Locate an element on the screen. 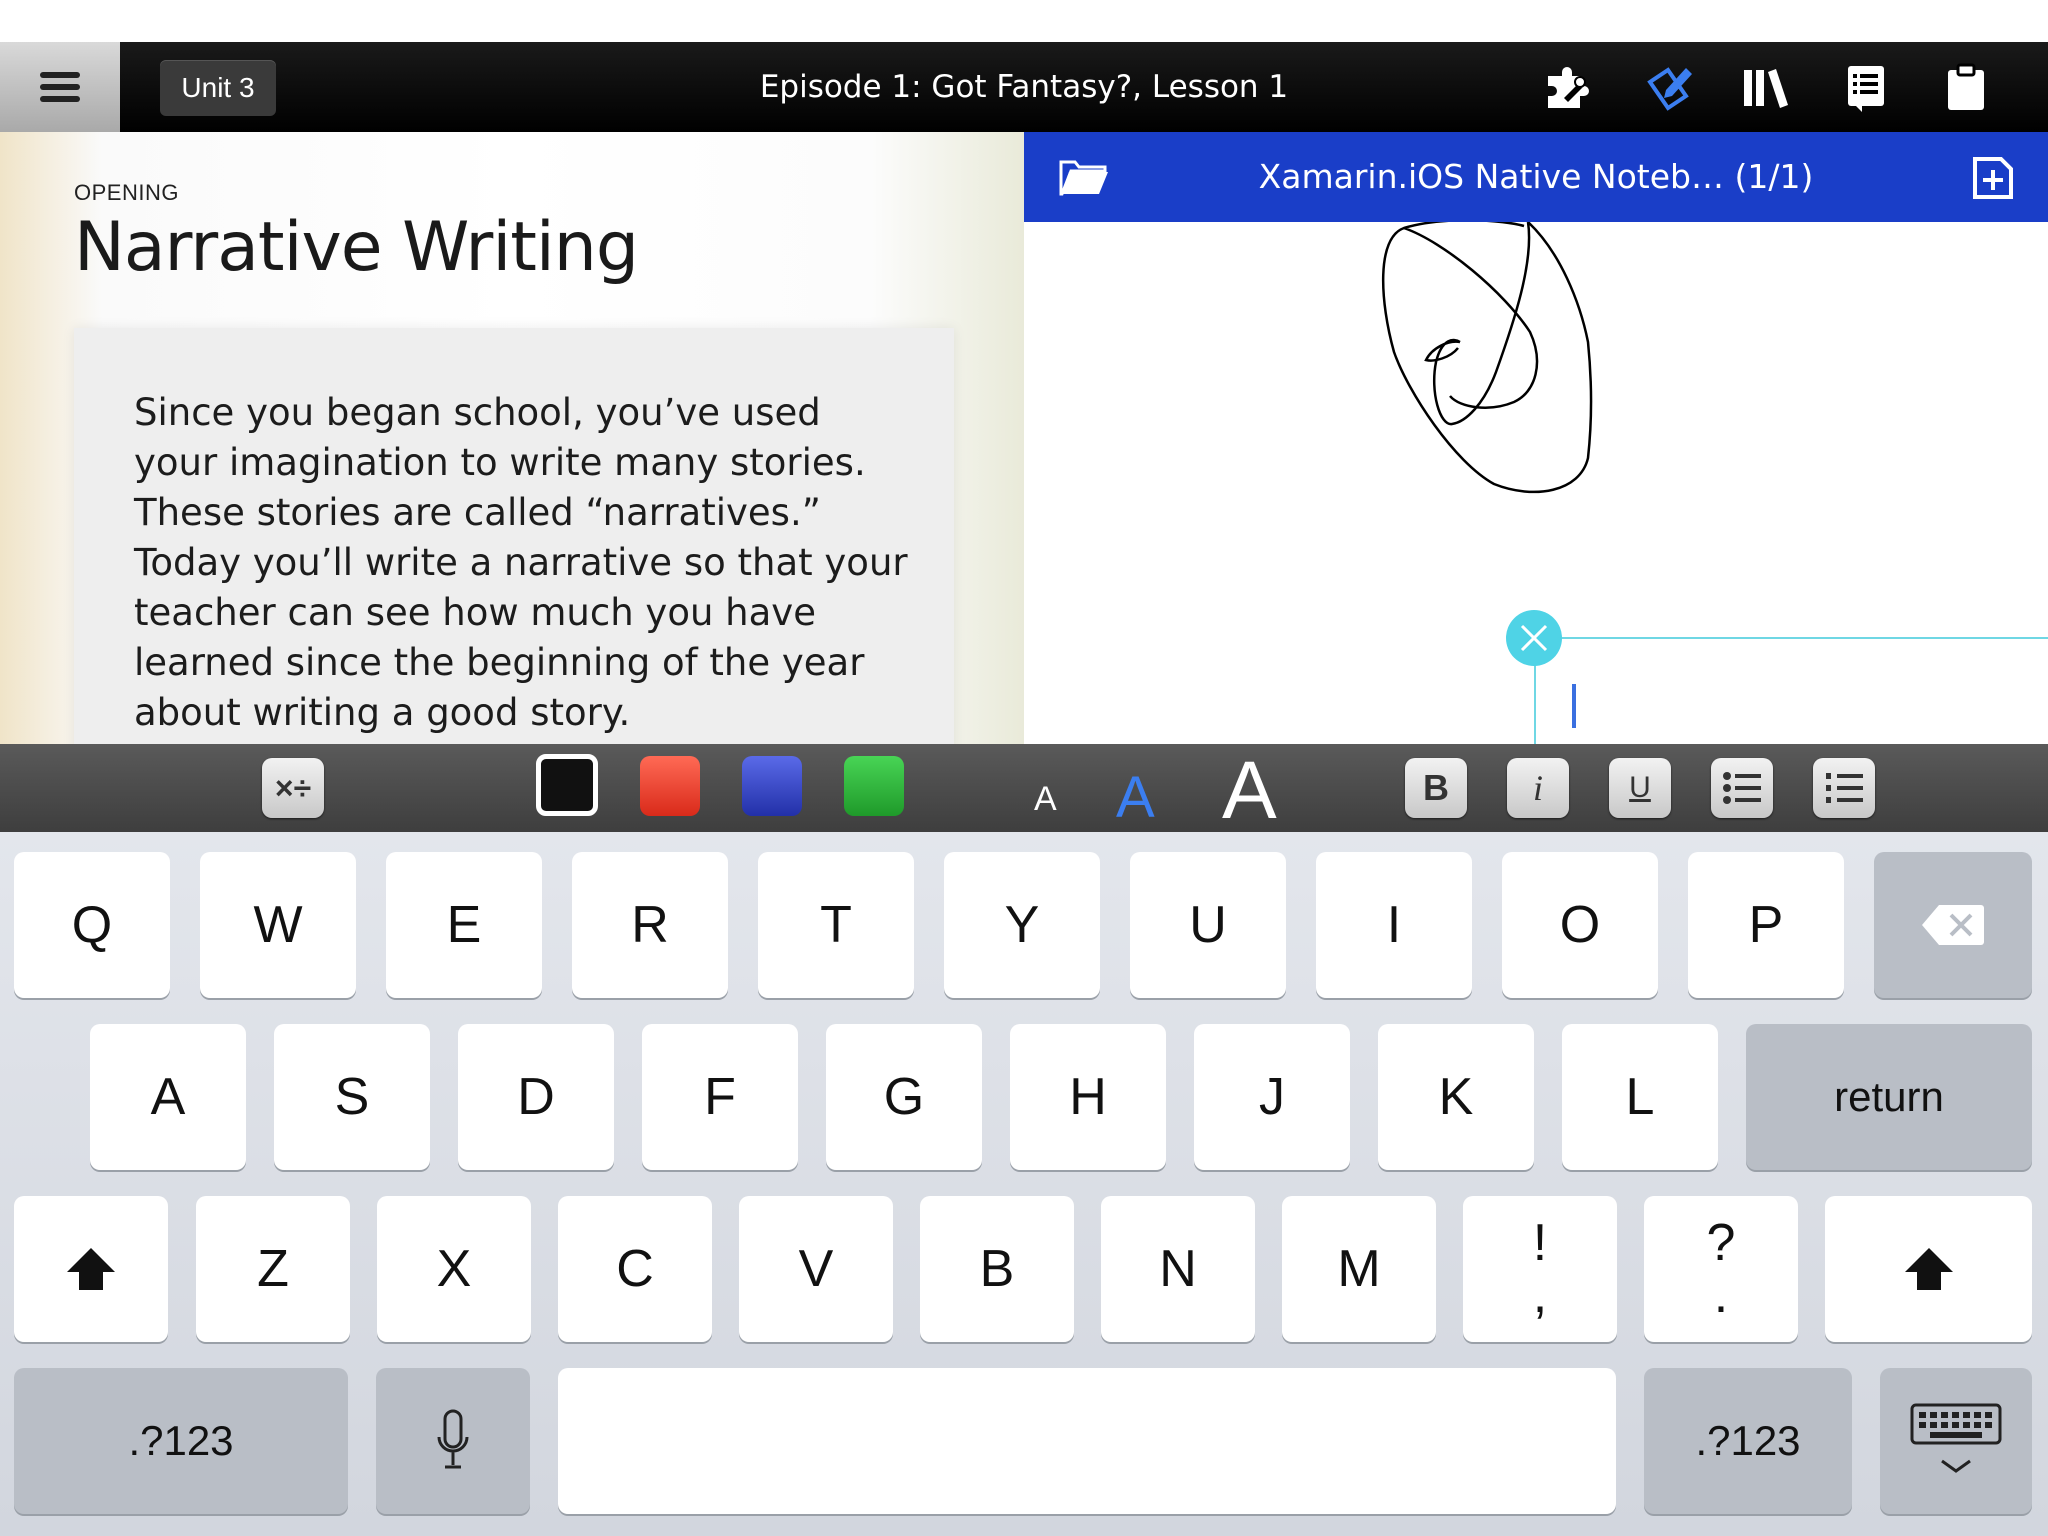 This screenshot has width=2048, height=1536. key-b: B is located at coordinates (997, 1269).